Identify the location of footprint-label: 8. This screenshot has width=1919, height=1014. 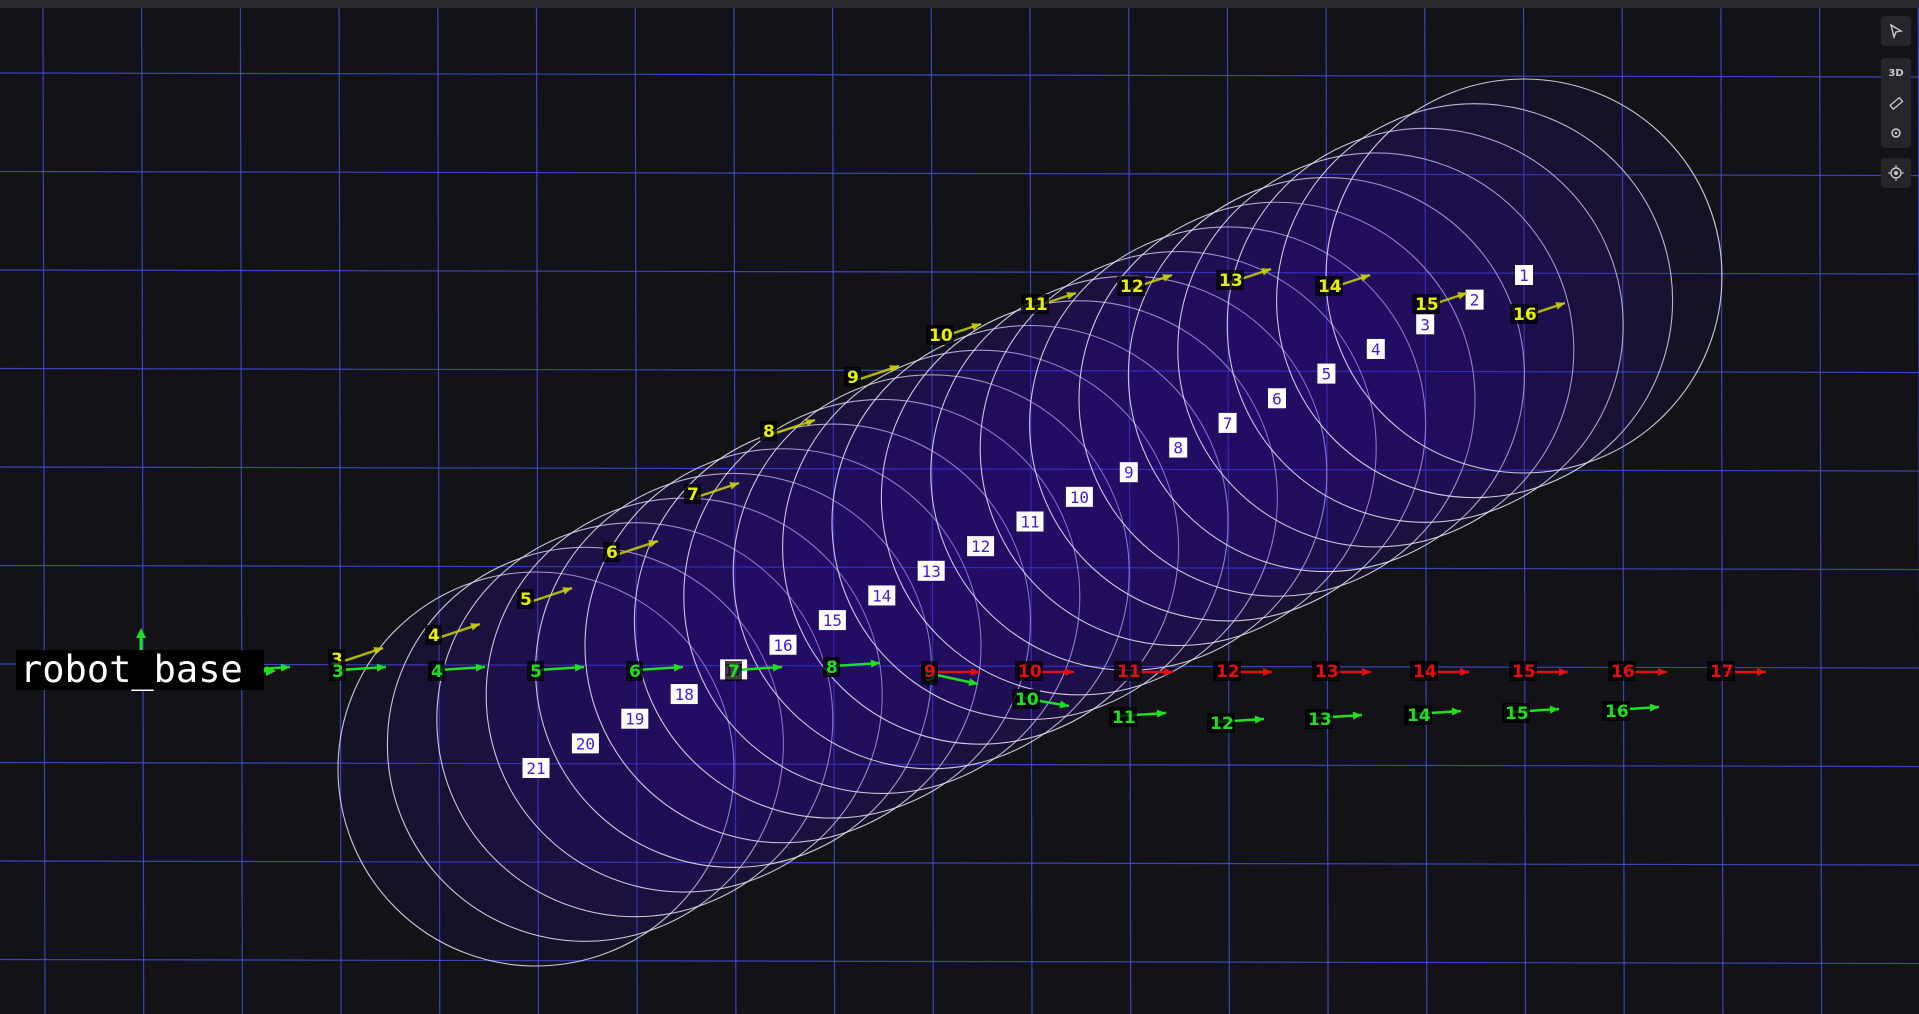
(1178, 448).